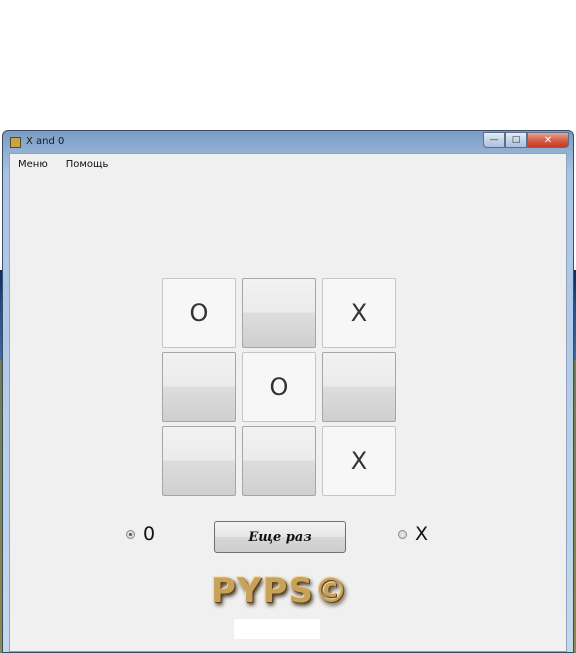 The width and height of the screenshot is (576, 653). I want to click on close-icon: ✕, so click(548, 140).